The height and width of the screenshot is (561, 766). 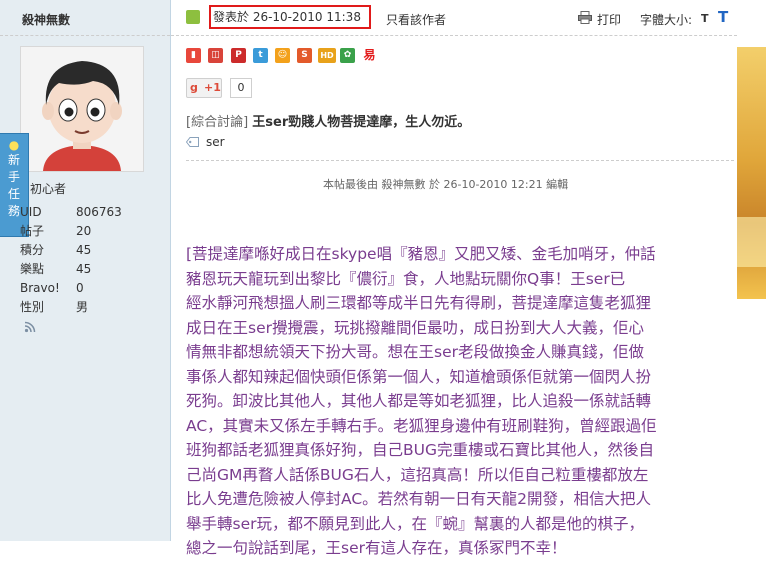 What do you see at coordinates (99, 212) in the screenshot?
I see `stat-value: 806763` at bounding box center [99, 212].